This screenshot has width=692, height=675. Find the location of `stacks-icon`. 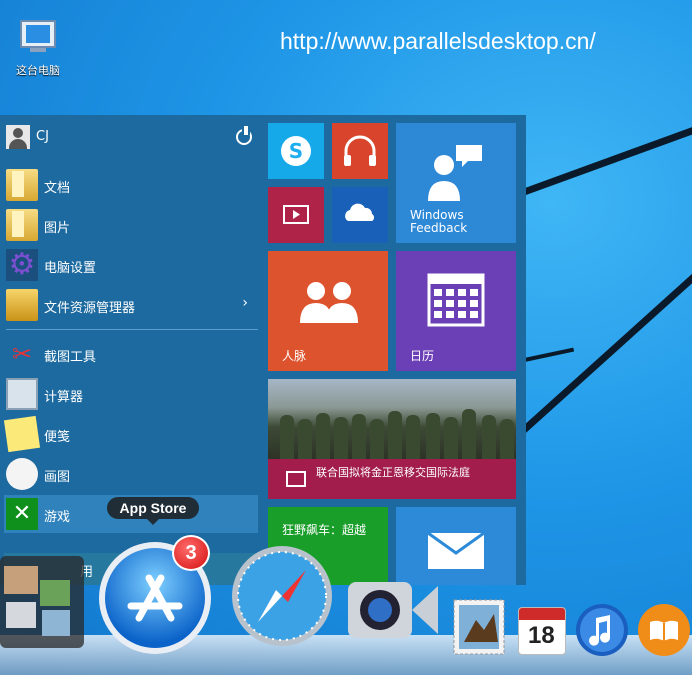

stacks-icon is located at coordinates (42, 602).